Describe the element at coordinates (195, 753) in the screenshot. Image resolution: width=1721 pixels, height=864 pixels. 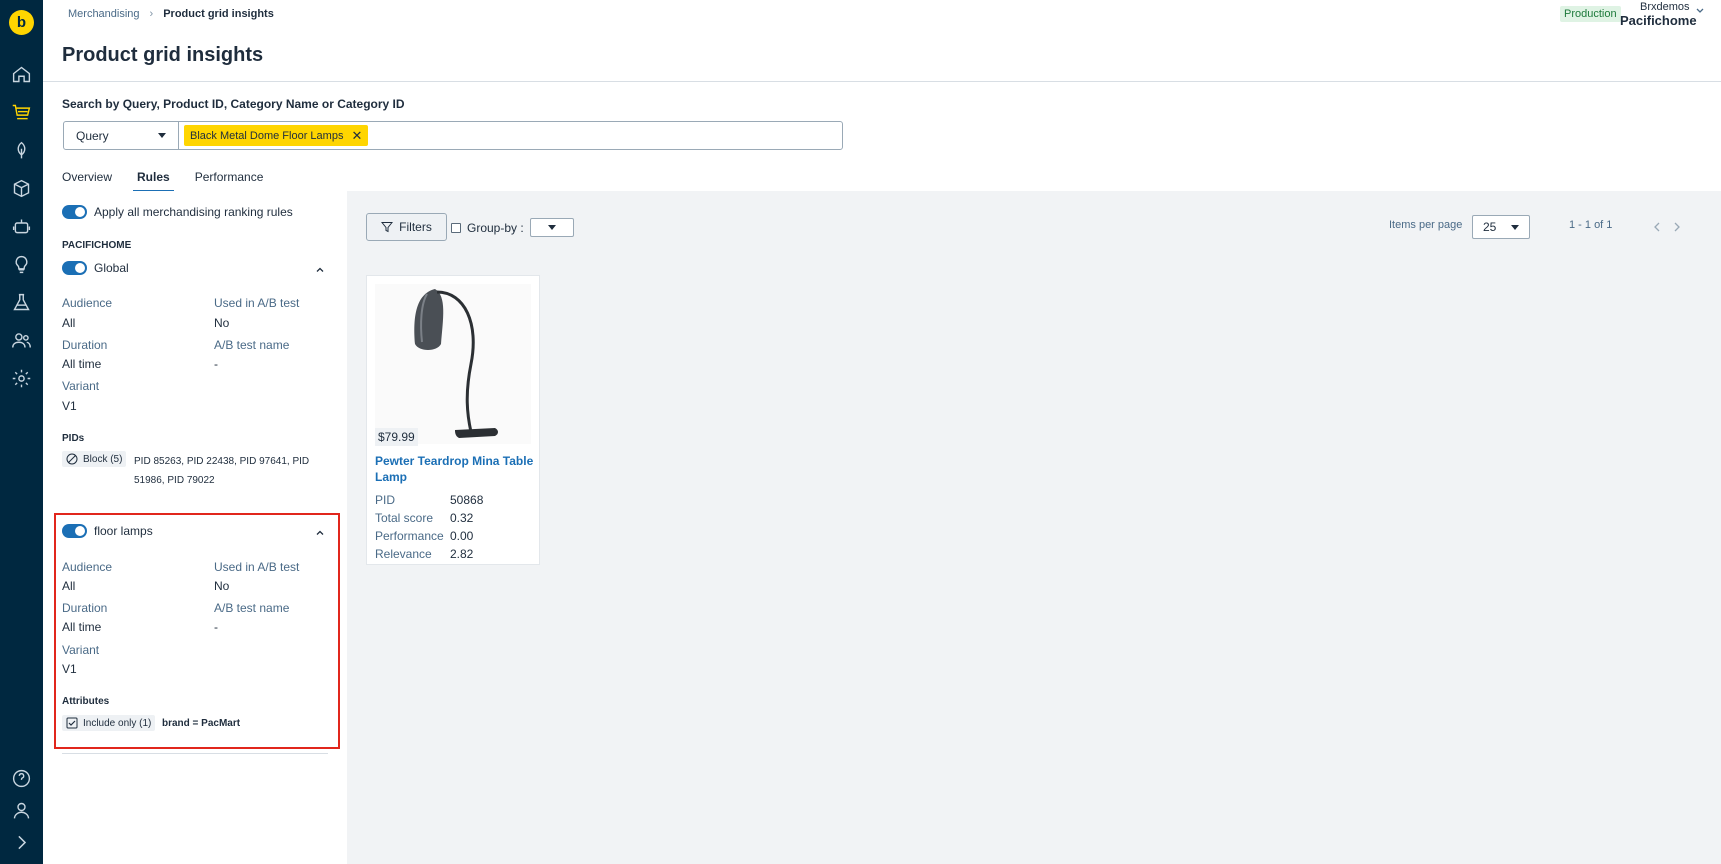
I see `panel-divider` at that location.